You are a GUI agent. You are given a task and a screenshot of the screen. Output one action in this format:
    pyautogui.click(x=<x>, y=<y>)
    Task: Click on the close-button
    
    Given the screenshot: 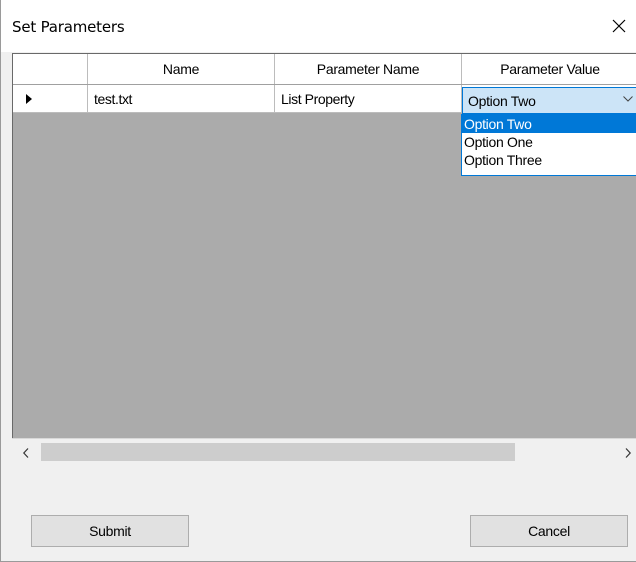 What is the action you would take?
    pyautogui.click(x=618, y=26)
    